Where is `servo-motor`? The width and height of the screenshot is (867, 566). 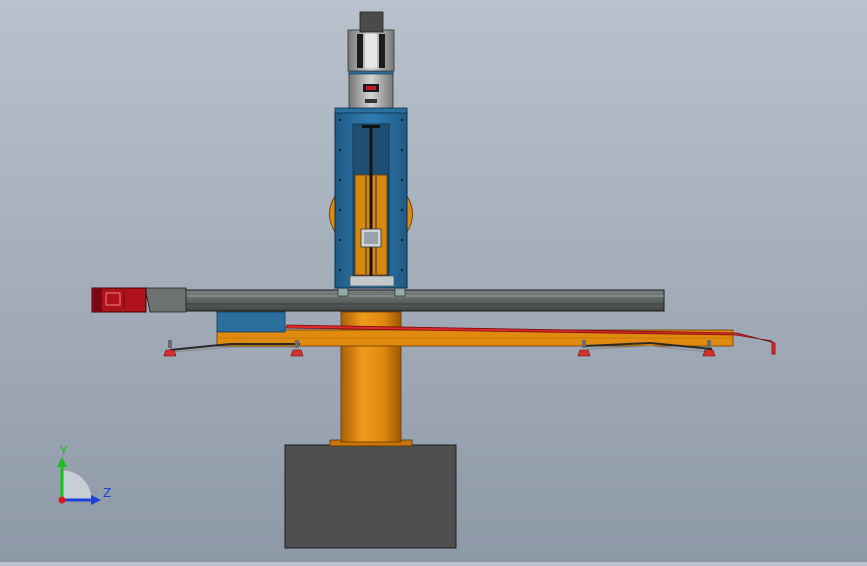
servo-motor is located at coordinates (119, 300).